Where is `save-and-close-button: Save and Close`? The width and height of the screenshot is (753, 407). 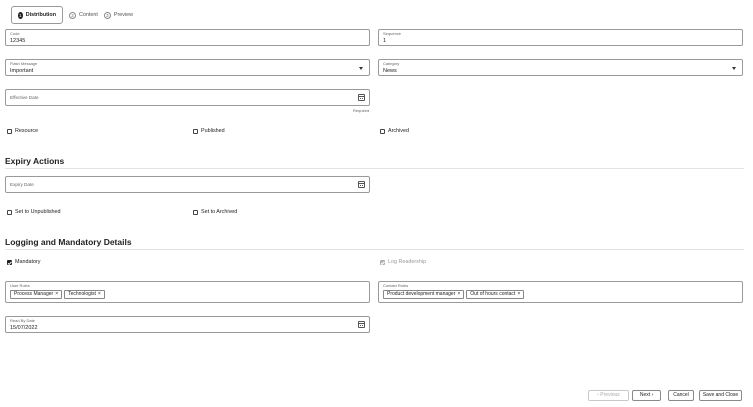
save-and-close-button: Save and Close is located at coordinates (720, 395).